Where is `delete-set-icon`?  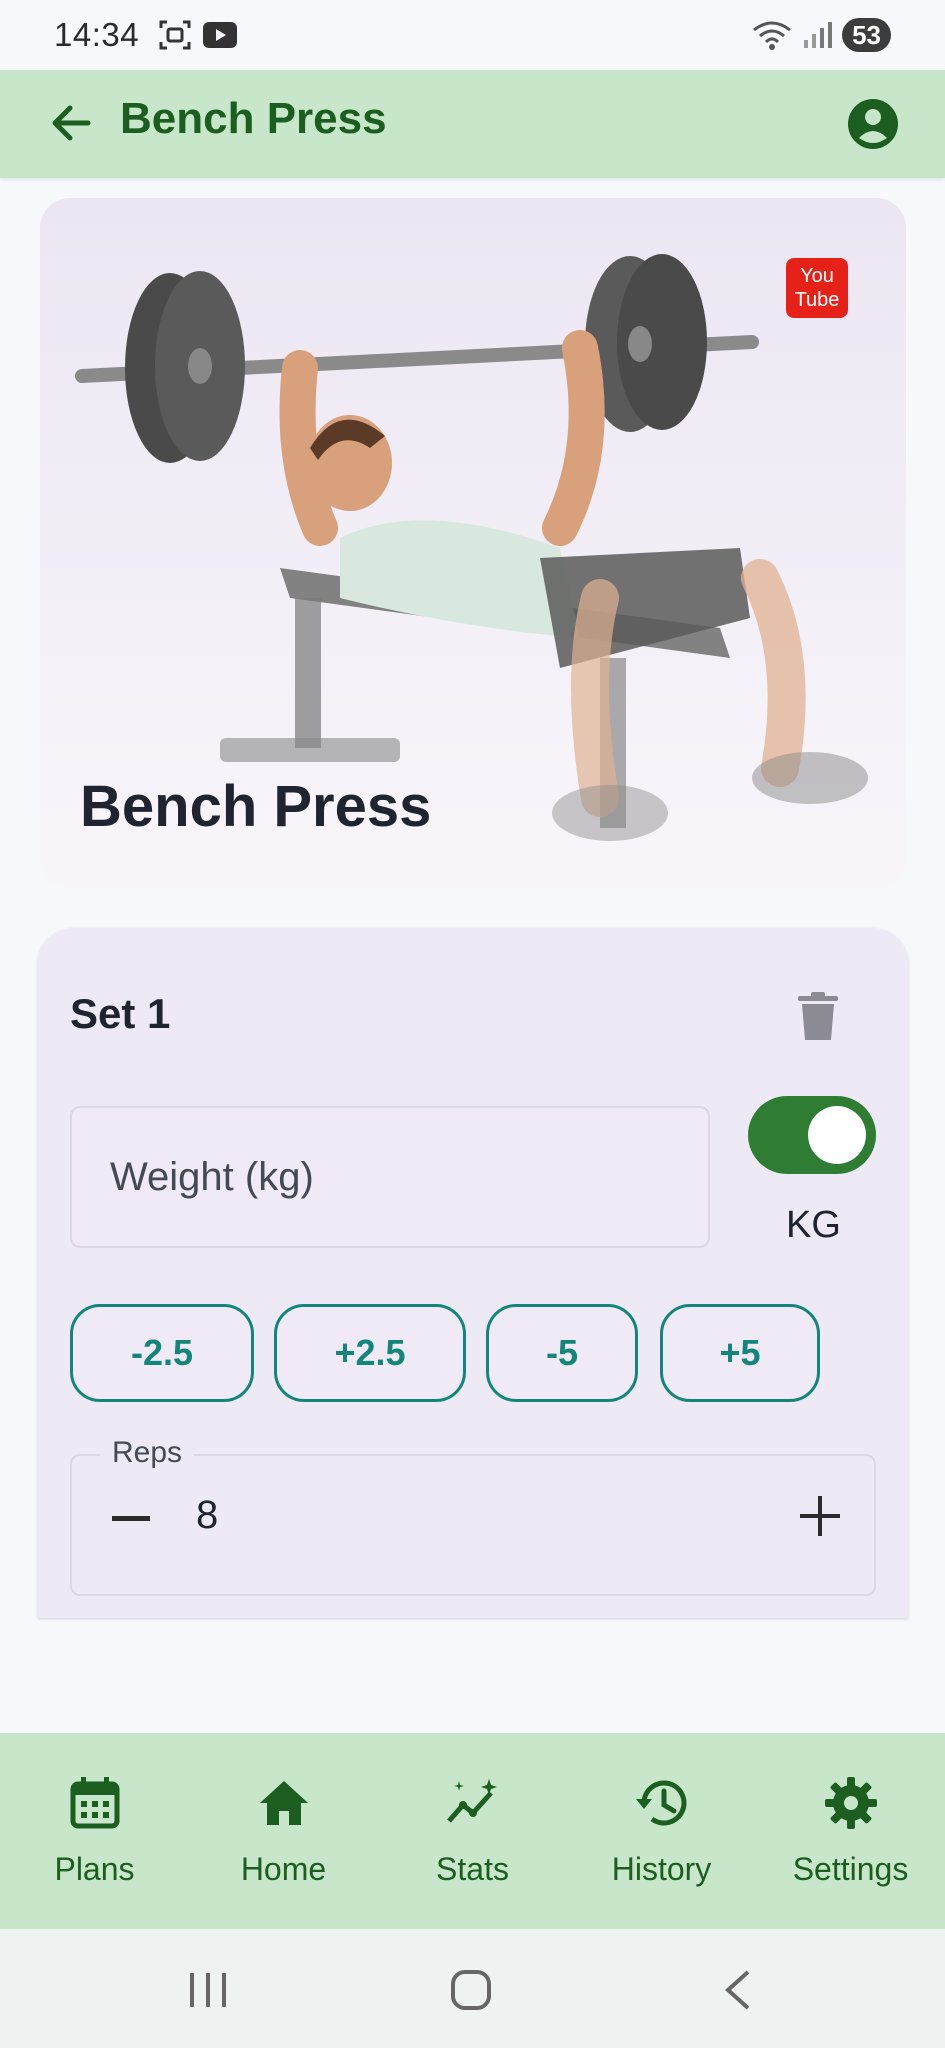
delete-set-icon is located at coordinates (818, 1017).